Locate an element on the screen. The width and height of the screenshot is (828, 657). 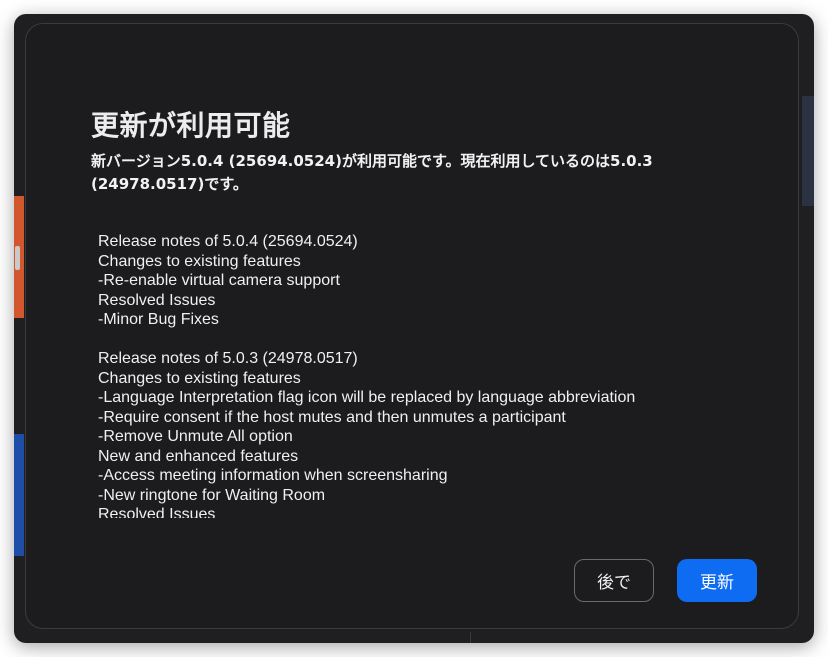
release-note-line: Release notes of 5.0.4 (25694.0524) is located at coordinates (228, 241).